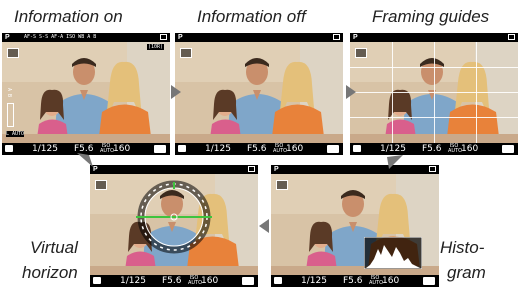 Image resolution: width=519 pixels, height=287 pixels. What do you see at coordinates (85, 160) in the screenshot?
I see `arrow-up-left-icon` at bounding box center [85, 160].